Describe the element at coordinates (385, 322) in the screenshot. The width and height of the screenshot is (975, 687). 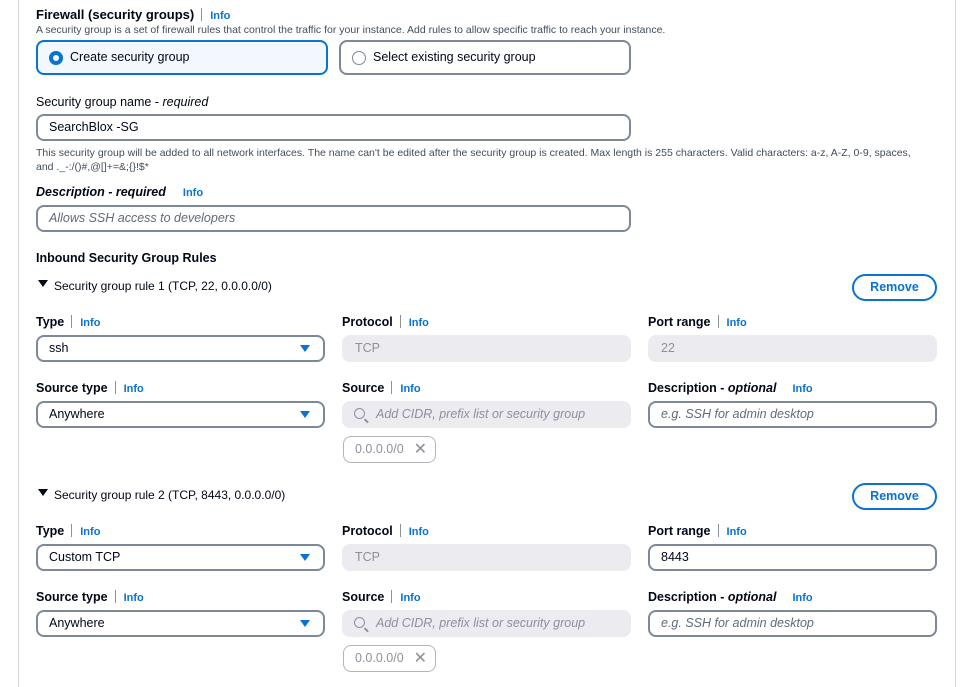
I see `rule-1-protocol-label: Protocol Info` at that location.